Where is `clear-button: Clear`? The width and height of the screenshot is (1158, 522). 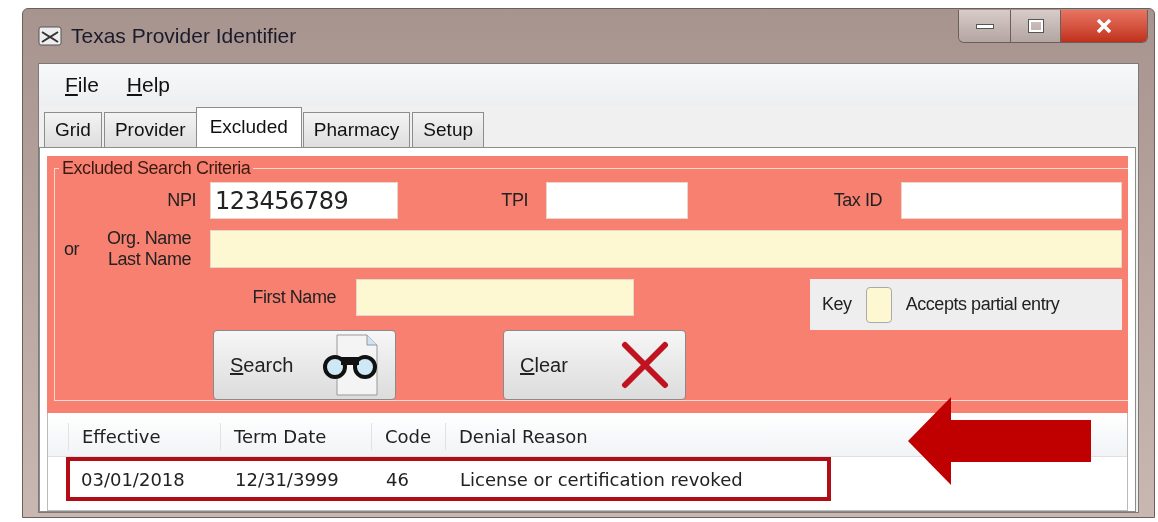 clear-button: Clear is located at coordinates (594, 365).